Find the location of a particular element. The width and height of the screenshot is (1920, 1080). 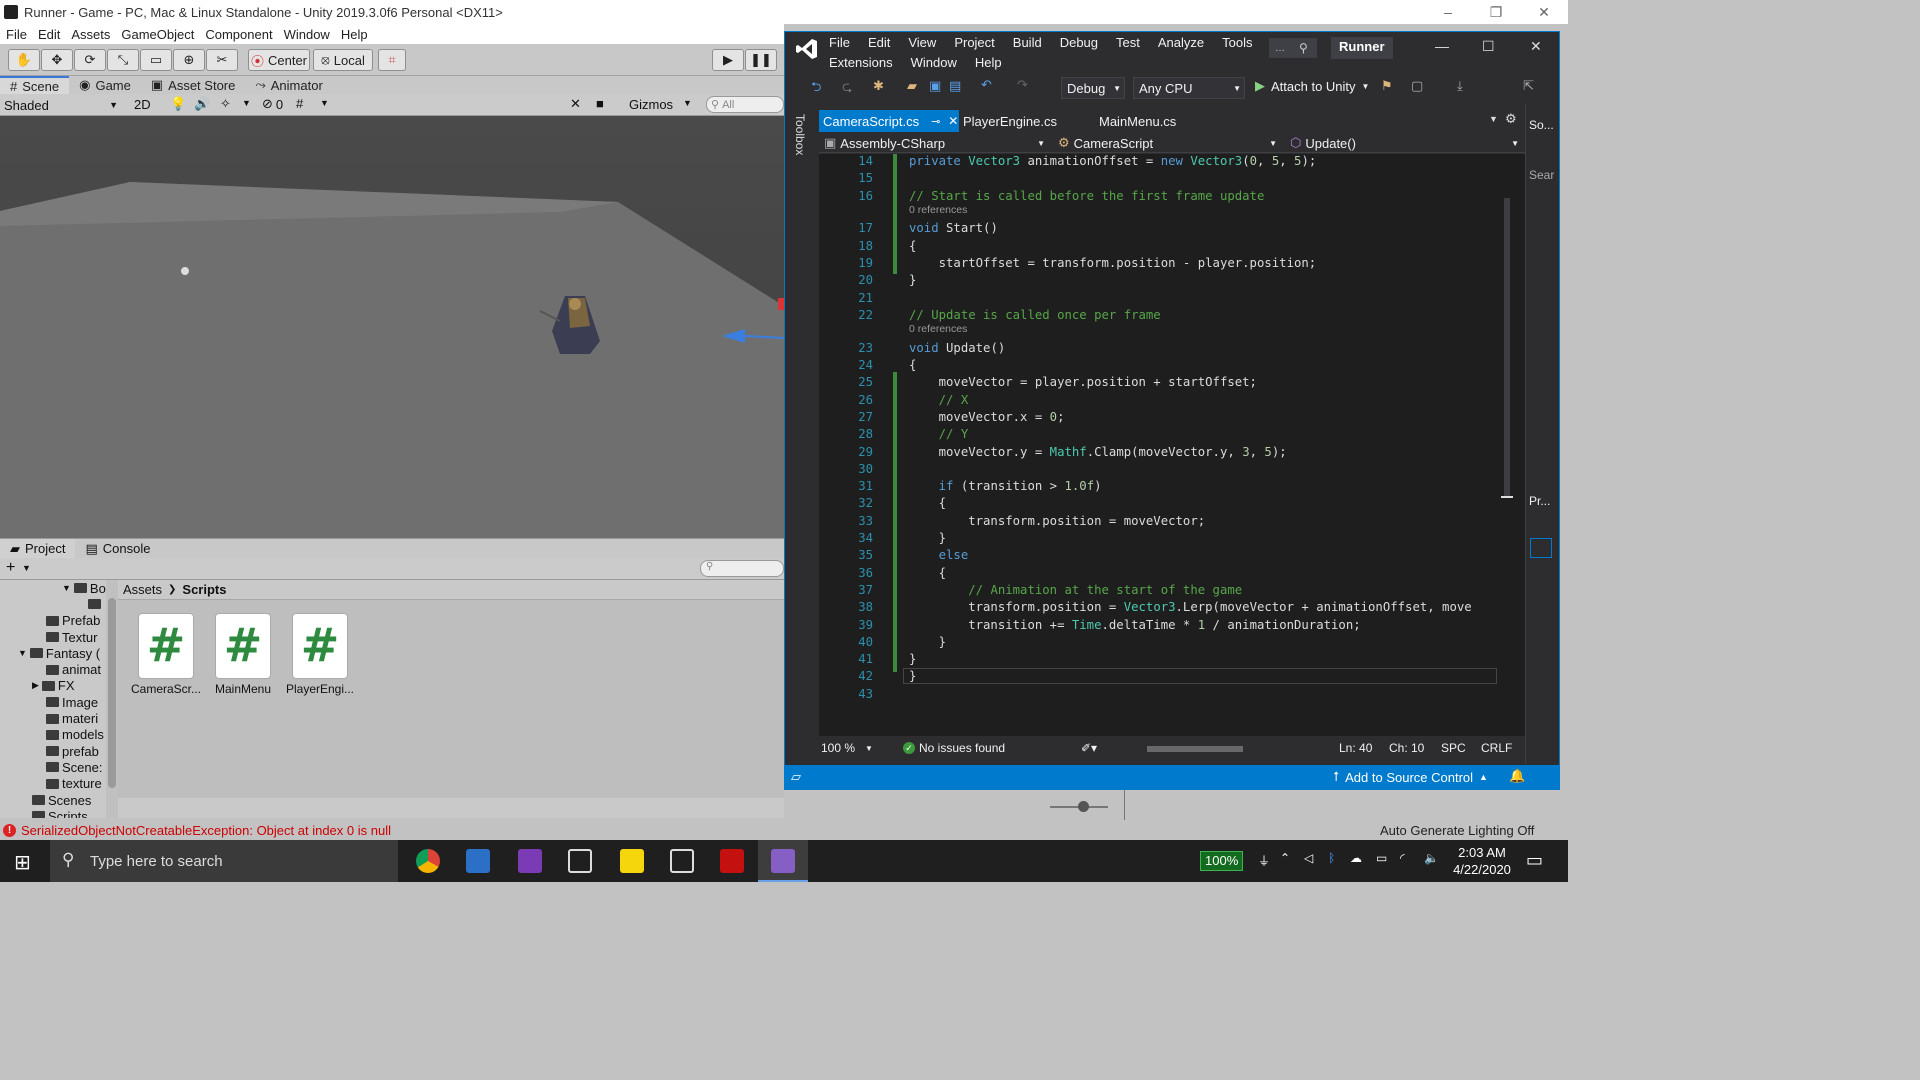

restore-icon: ❐ is located at coordinates (1496, 12).